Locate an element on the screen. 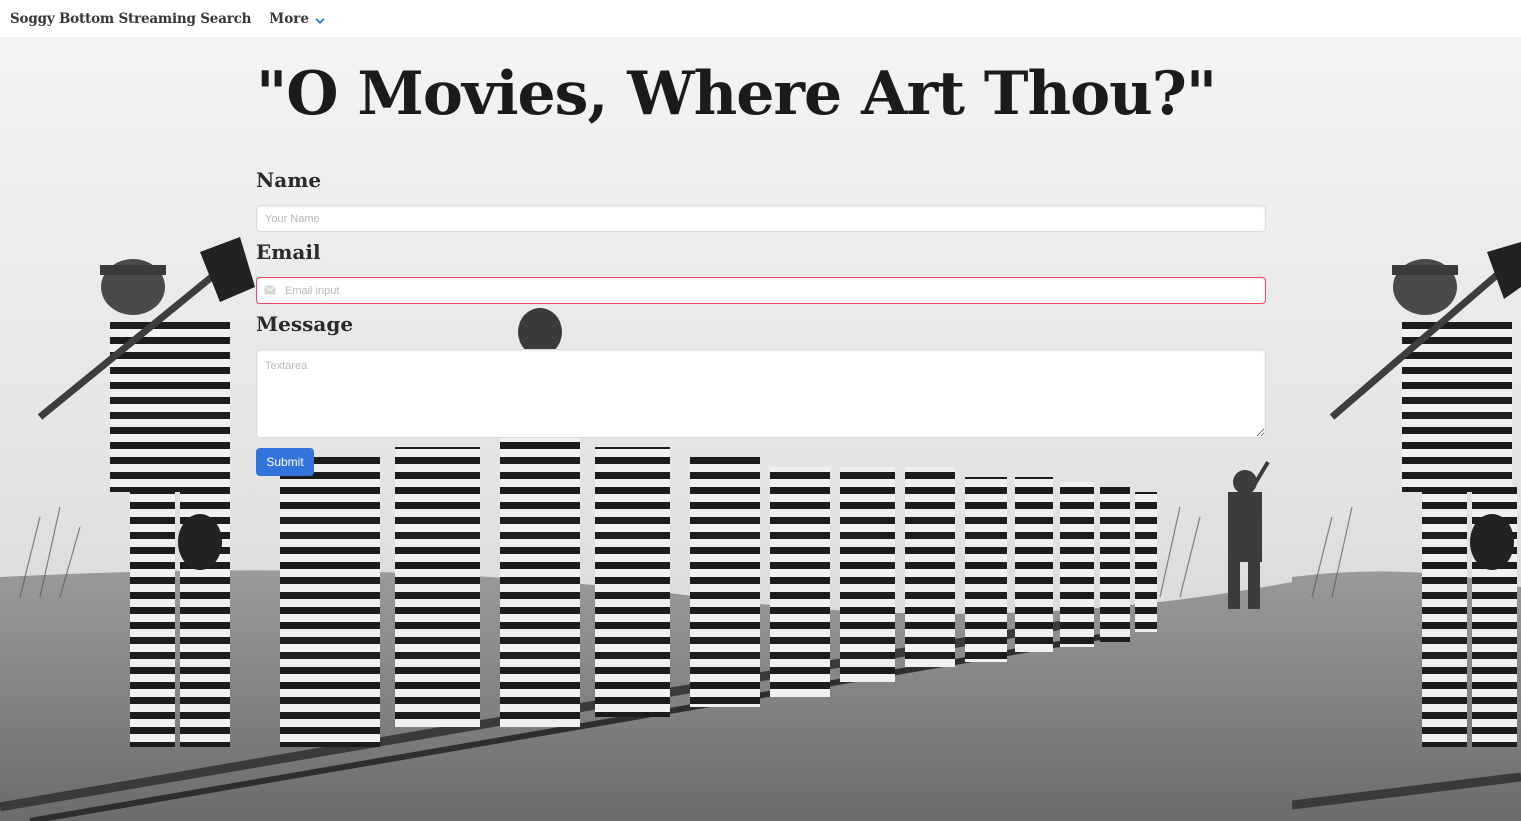 This screenshot has width=1521, height=821. background-photo-repeat is located at coordinates (1406, 429).